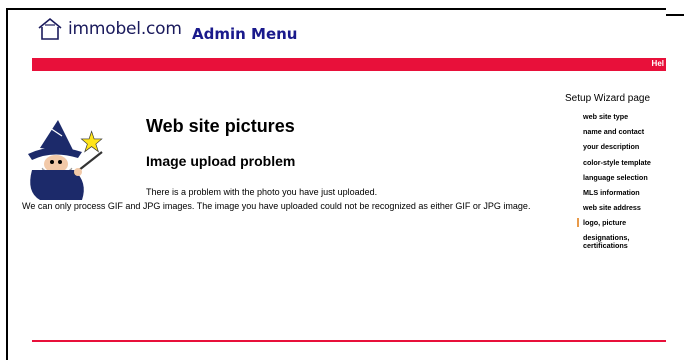 The width and height of the screenshot is (684, 360). I want to click on header-red-bar: Hel, so click(349, 64).